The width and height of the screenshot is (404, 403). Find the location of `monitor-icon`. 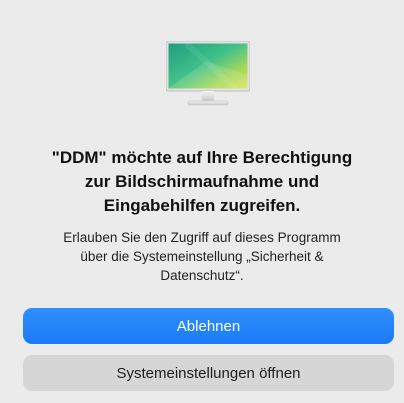

monitor-icon is located at coordinates (208, 73).